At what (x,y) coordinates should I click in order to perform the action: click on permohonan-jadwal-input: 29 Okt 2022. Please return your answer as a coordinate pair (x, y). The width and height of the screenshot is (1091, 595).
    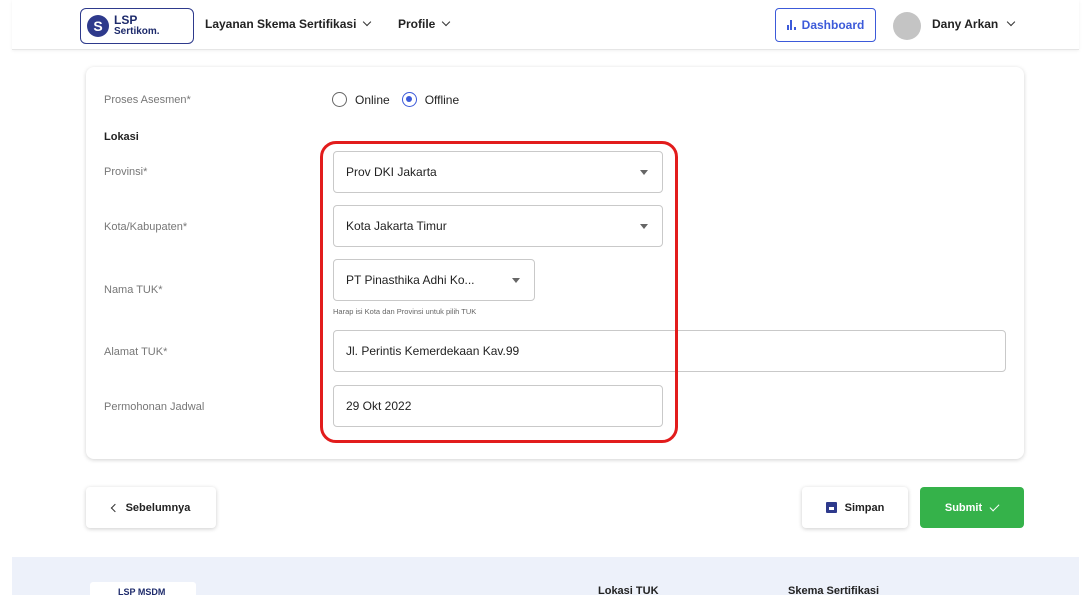
    Looking at the image, I should click on (498, 406).